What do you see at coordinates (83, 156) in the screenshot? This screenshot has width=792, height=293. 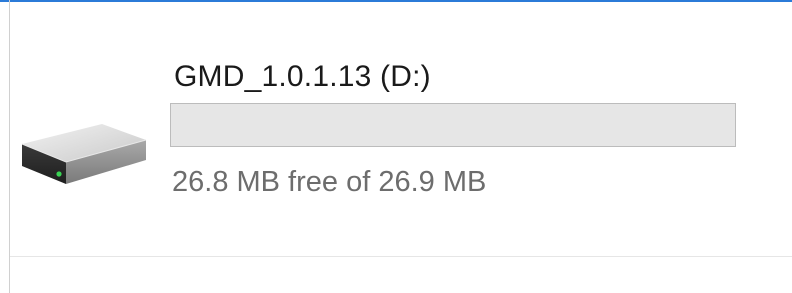 I see `hard-drive-icon` at bounding box center [83, 156].